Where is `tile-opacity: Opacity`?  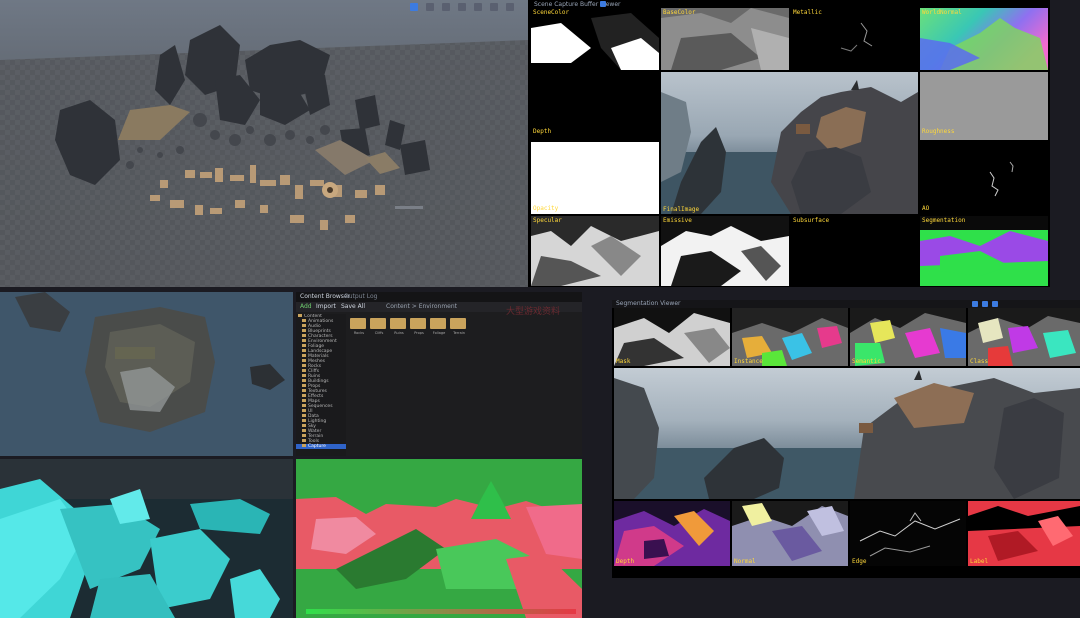 tile-opacity: Opacity is located at coordinates (595, 178).